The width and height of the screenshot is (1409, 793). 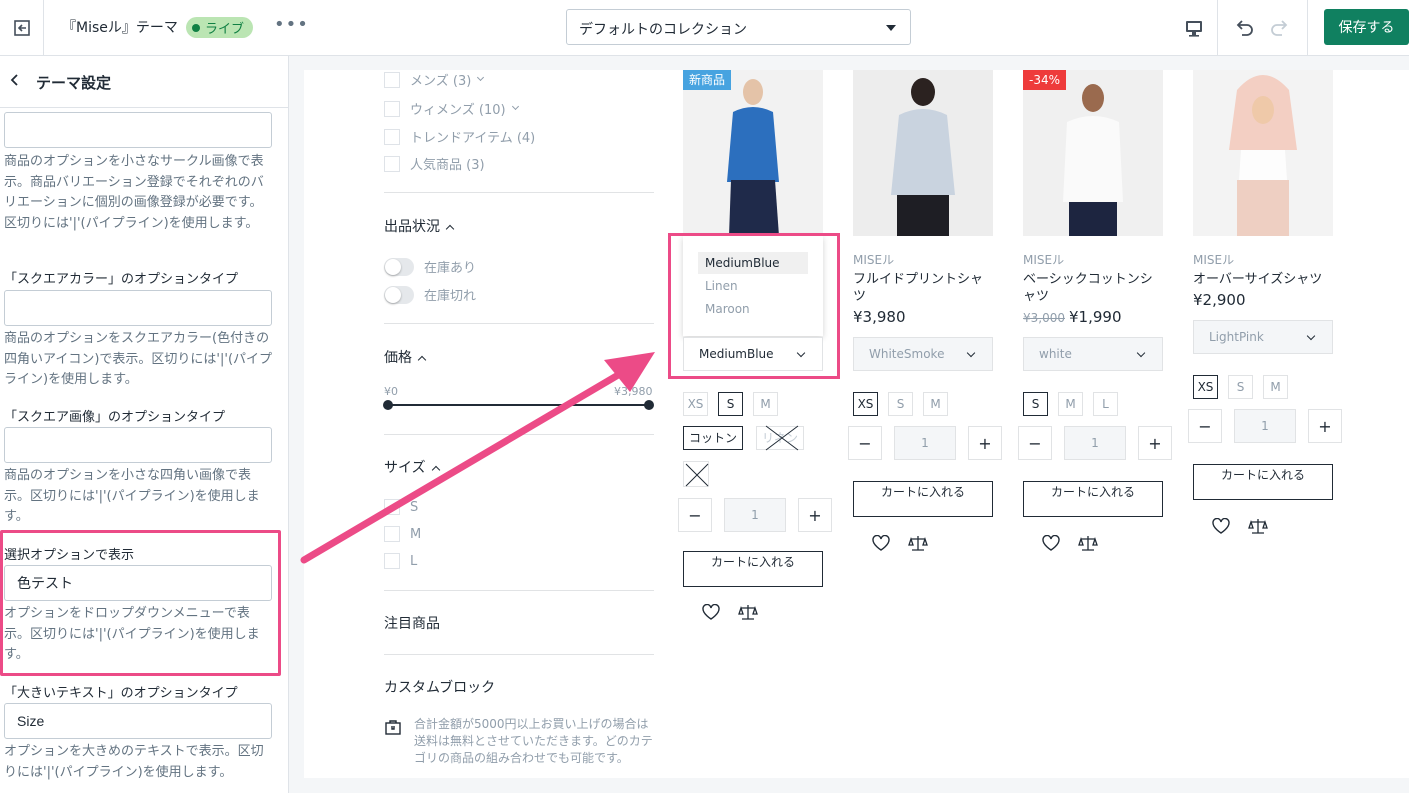 I want to click on chevron-down-icon, so click(x=1141, y=353).